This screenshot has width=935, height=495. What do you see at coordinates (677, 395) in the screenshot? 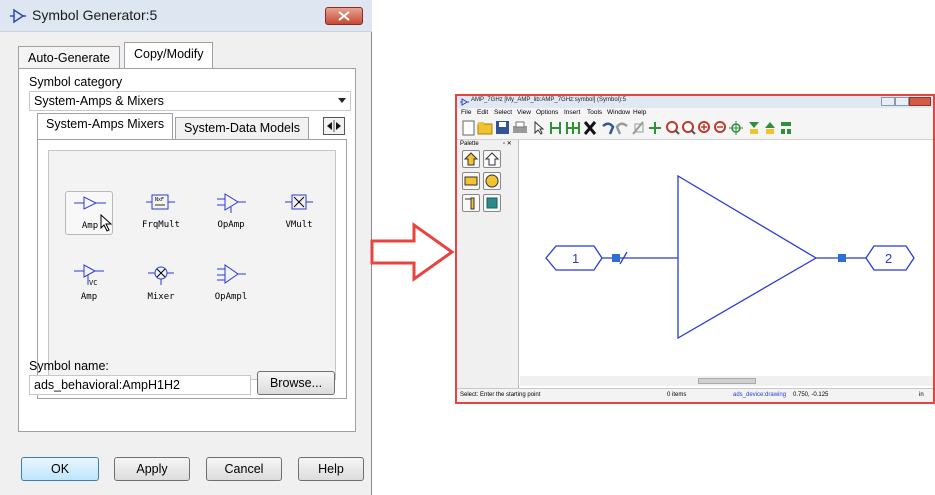
I see `status-item-count: 0 items` at bounding box center [677, 395].